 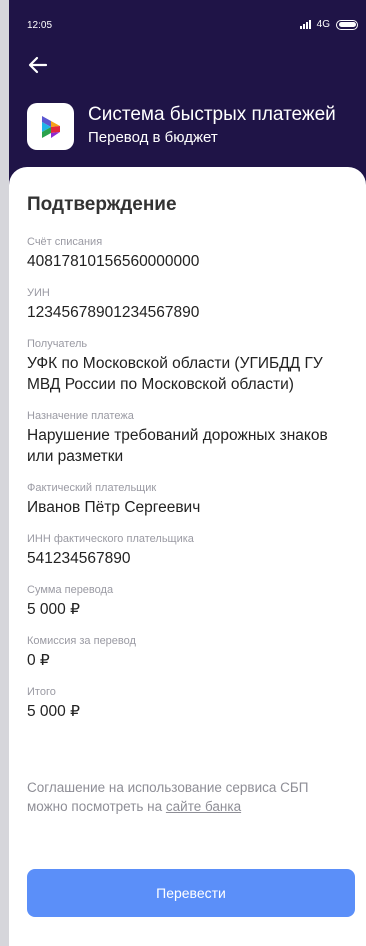 I want to click on field-value: 40817810156560000000, so click(x=113, y=261).